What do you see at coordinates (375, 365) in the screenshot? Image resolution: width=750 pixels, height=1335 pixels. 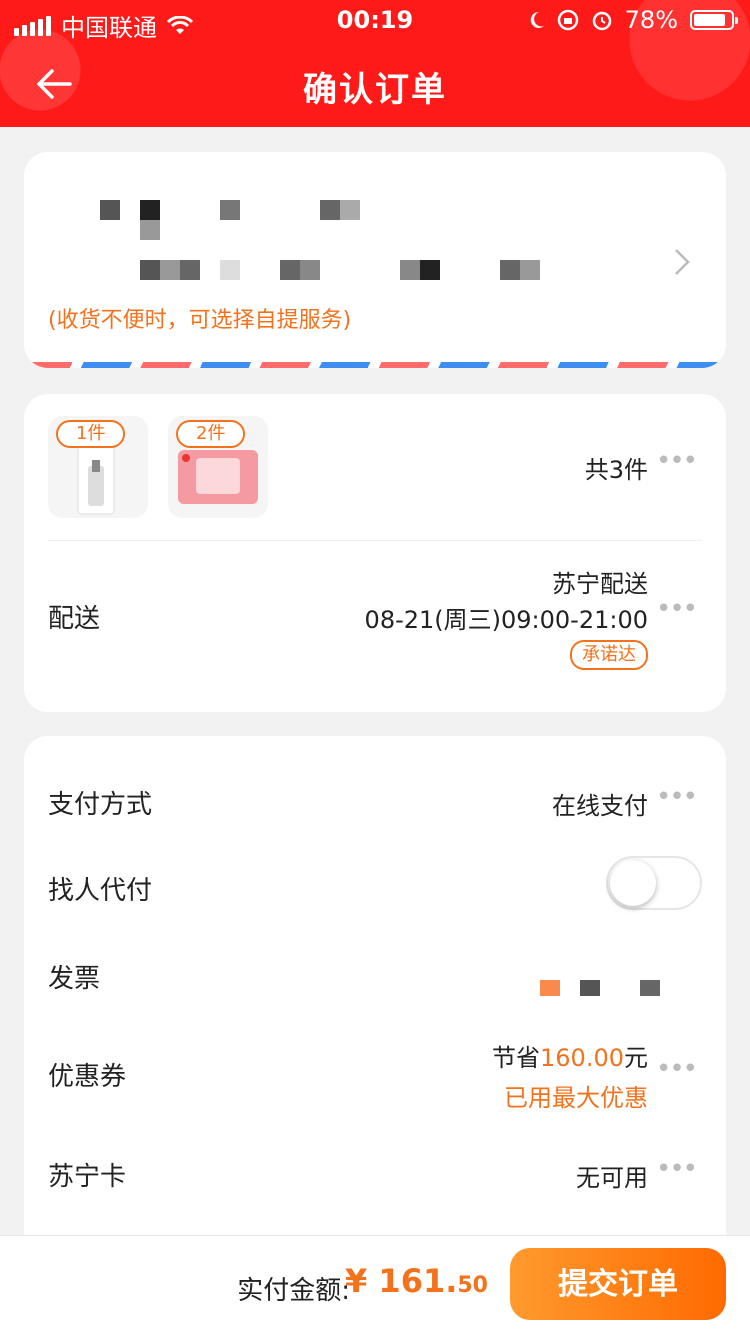 I see `airmail-border` at bounding box center [375, 365].